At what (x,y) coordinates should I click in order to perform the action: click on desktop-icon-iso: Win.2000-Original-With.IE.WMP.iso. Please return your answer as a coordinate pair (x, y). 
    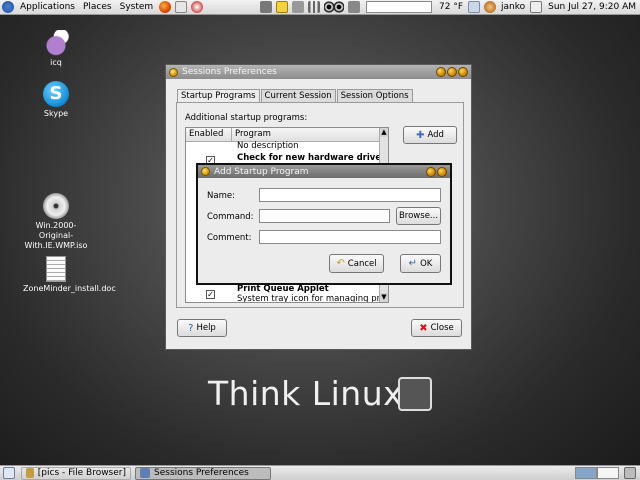
    Looking at the image, I should click on (56, 222).